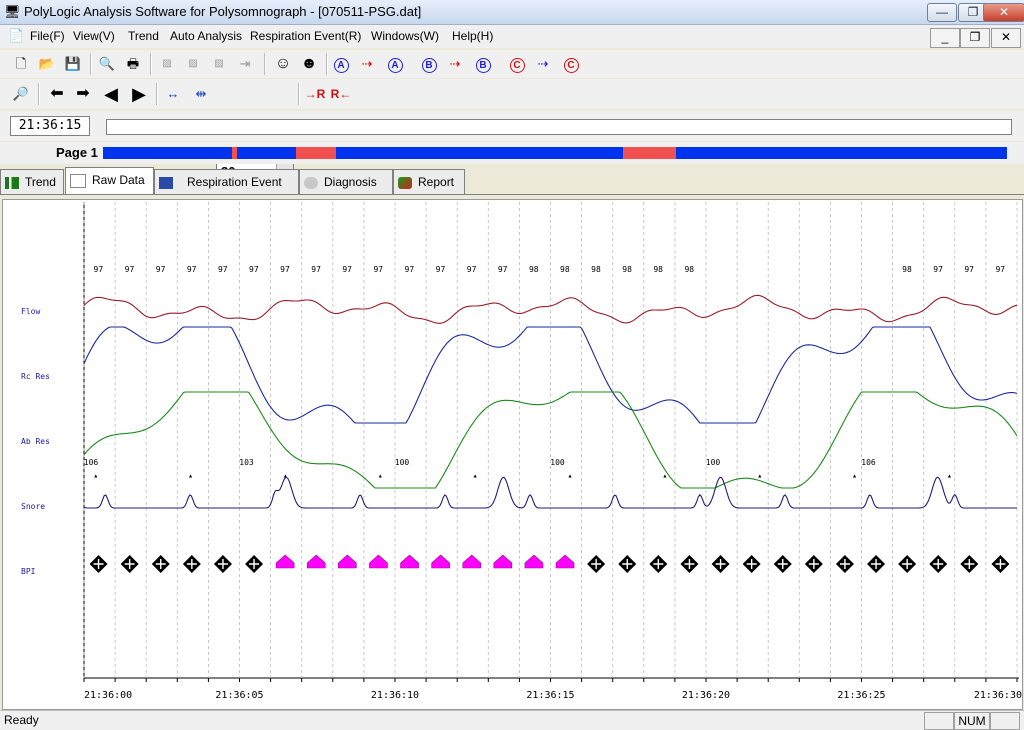 This screenshot has width=1024, height=730. I want to click on menu-help: Help(H), so click(472, 36).